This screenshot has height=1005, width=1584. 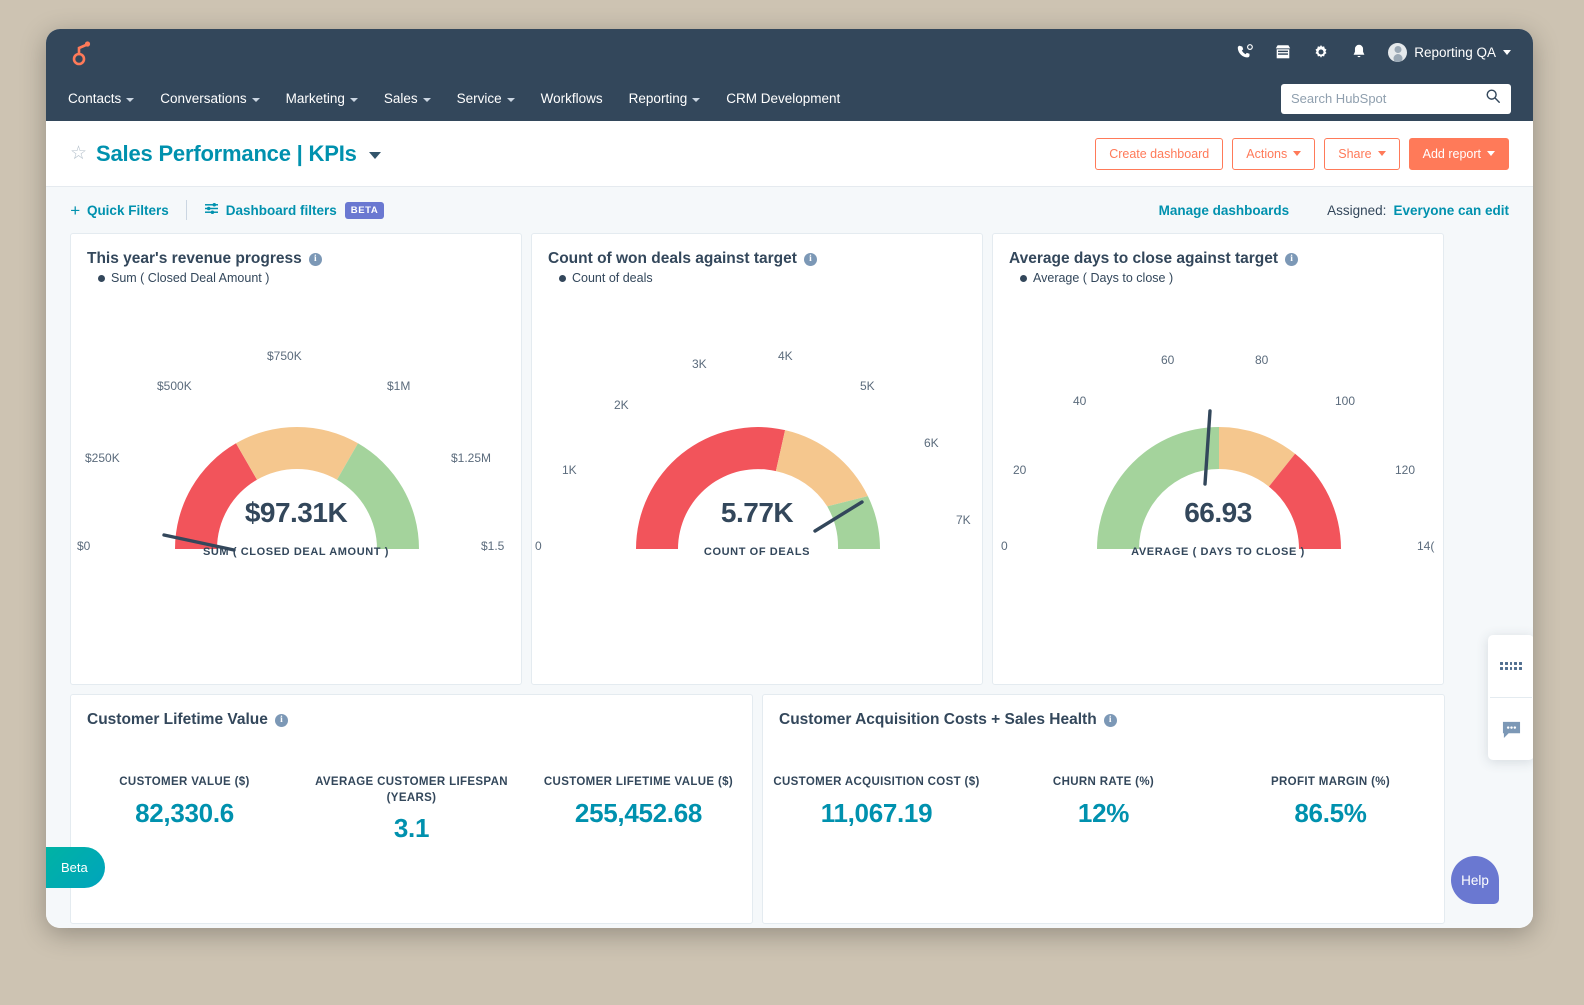 What do you see at coordinates (75, 210) in the screenshot?
I see `plus-icon: +` at bounding box center [75, 210].